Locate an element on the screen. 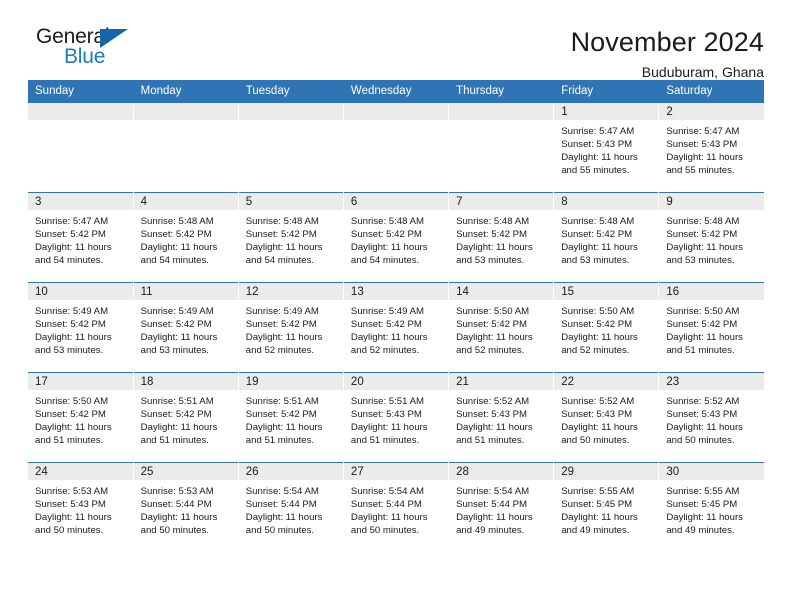 The image size is (792, 612). day-number: 10 is located at coordinates (80, 291).